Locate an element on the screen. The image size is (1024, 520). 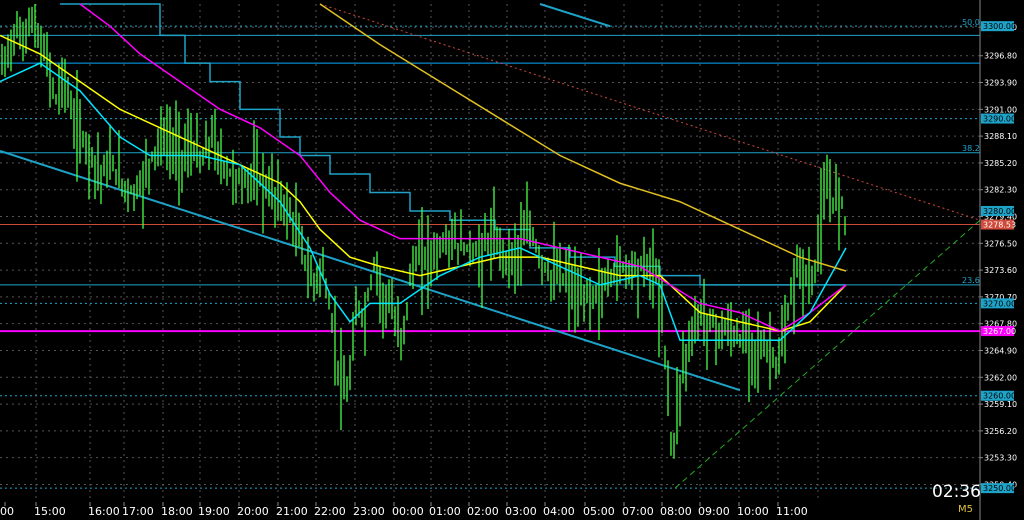
y-tick-label: 3291.00 is located at coordinates (1000, 109).